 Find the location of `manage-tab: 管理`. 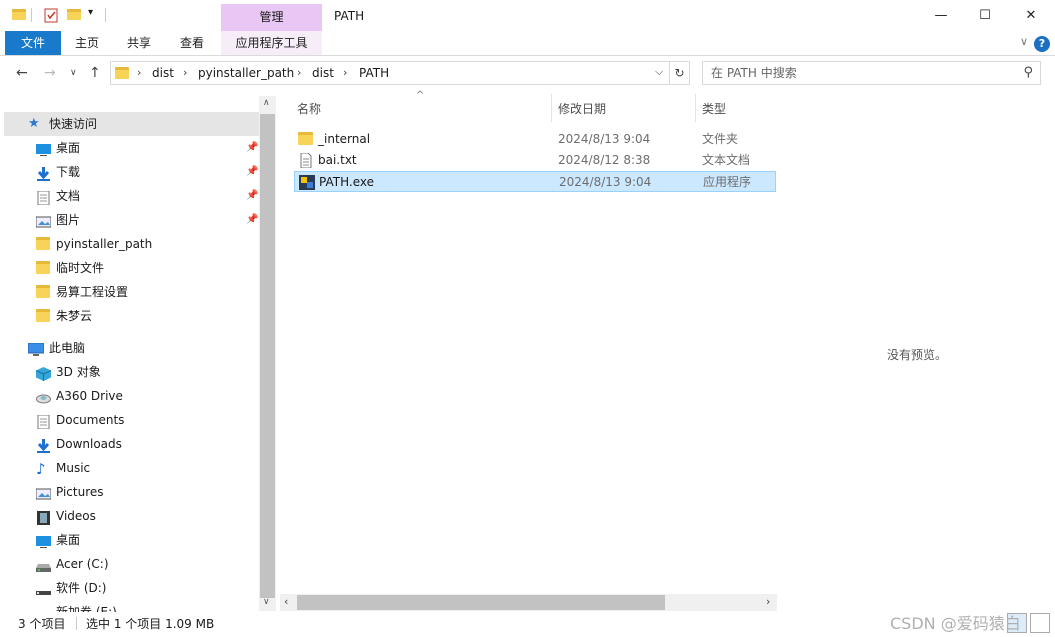

manage-tab: 管理 is located at coordinates (271, 17).